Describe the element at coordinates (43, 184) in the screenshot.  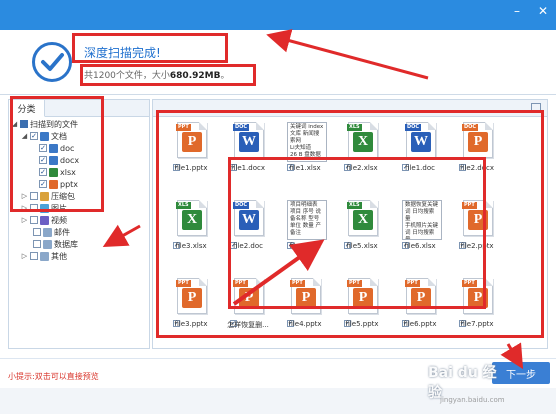
I see `checkbox-pptx` at that location.